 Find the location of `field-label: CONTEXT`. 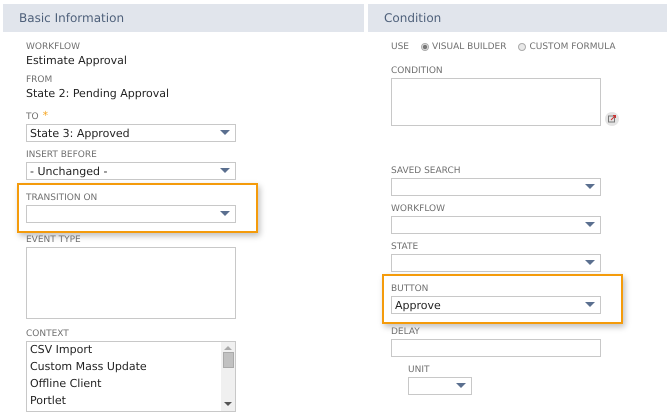

field-label: CONTEXT is located at coordinates (48, 334).